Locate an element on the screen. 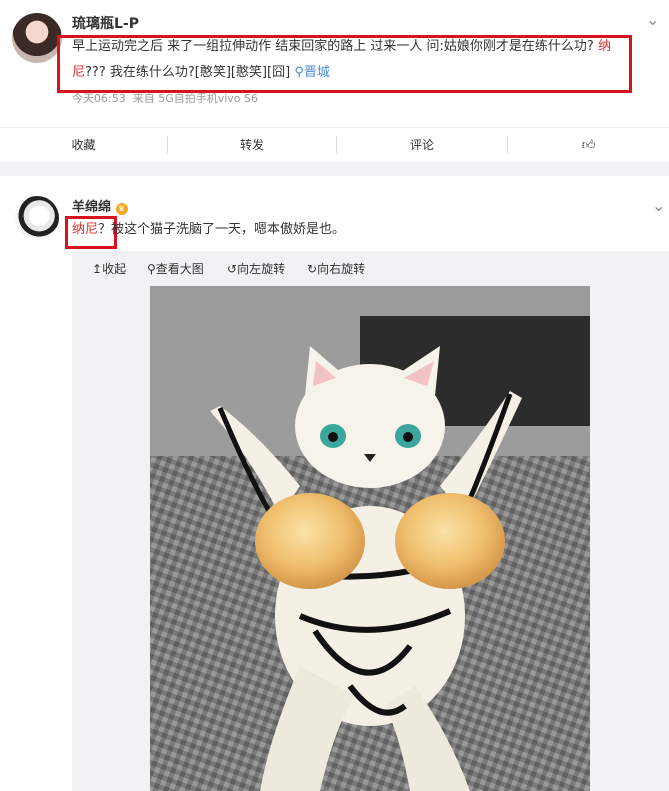  rotate-left-icon: ↺ is located at coordinates (232, 269).